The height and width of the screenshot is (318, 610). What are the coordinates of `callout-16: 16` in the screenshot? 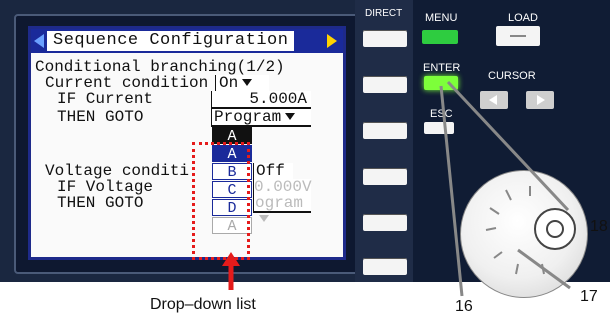 It's located at (464, 306).